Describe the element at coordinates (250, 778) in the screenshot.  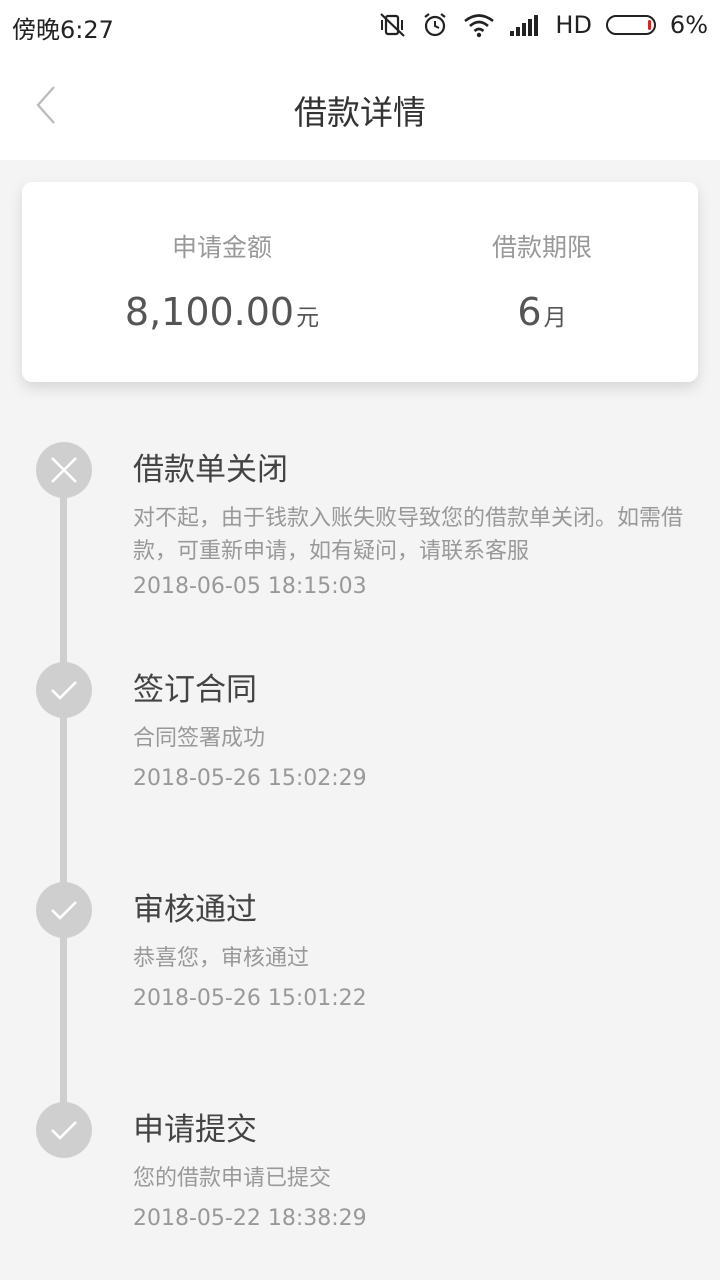
I see `timeline-time: 2018-05-26 15:02:29` at that location.